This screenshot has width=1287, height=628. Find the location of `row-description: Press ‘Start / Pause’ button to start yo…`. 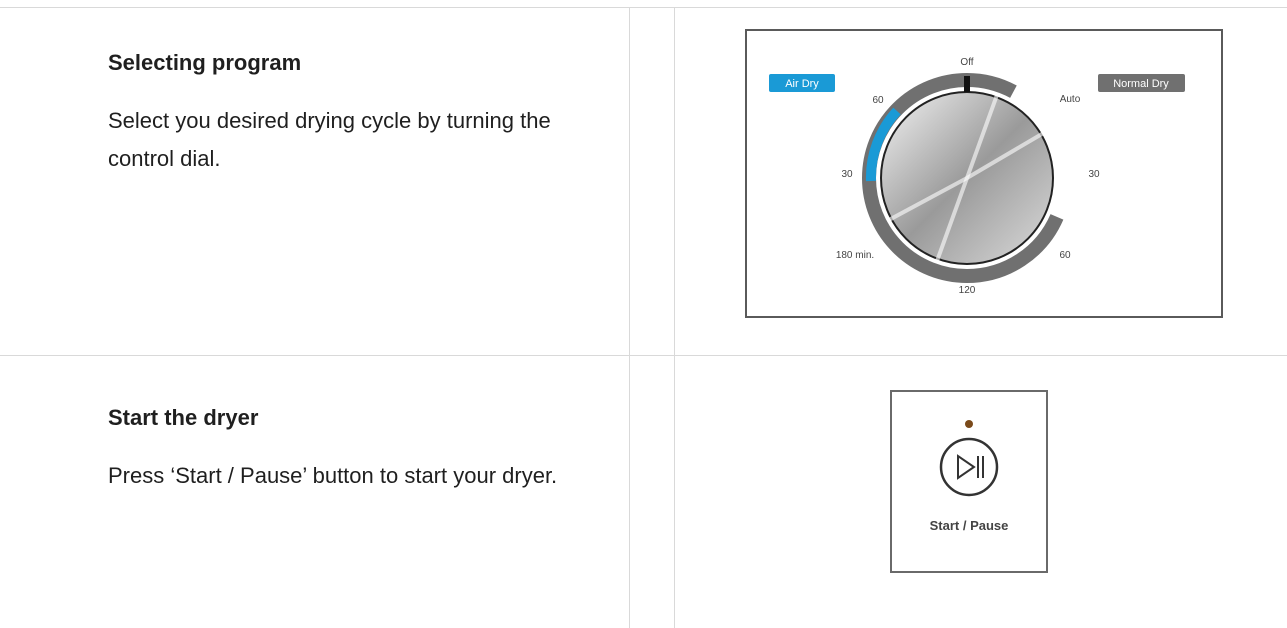

row-description: Press ‘Start / Pause’ button to start yo… is located at coordinates (333, 475).